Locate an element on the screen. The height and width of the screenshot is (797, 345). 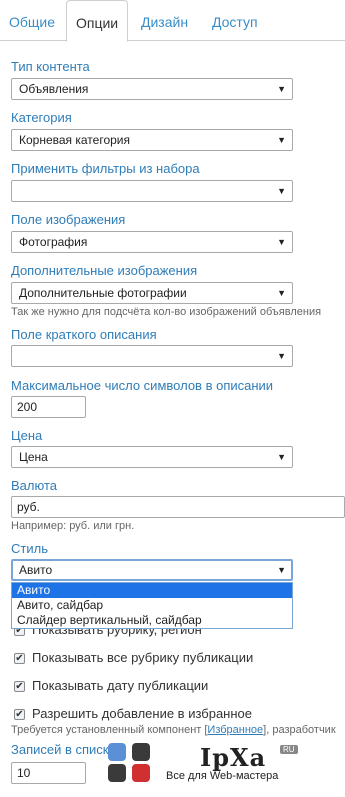
content-type-select: Объявления ▼ is located at coordinates (152, 89).